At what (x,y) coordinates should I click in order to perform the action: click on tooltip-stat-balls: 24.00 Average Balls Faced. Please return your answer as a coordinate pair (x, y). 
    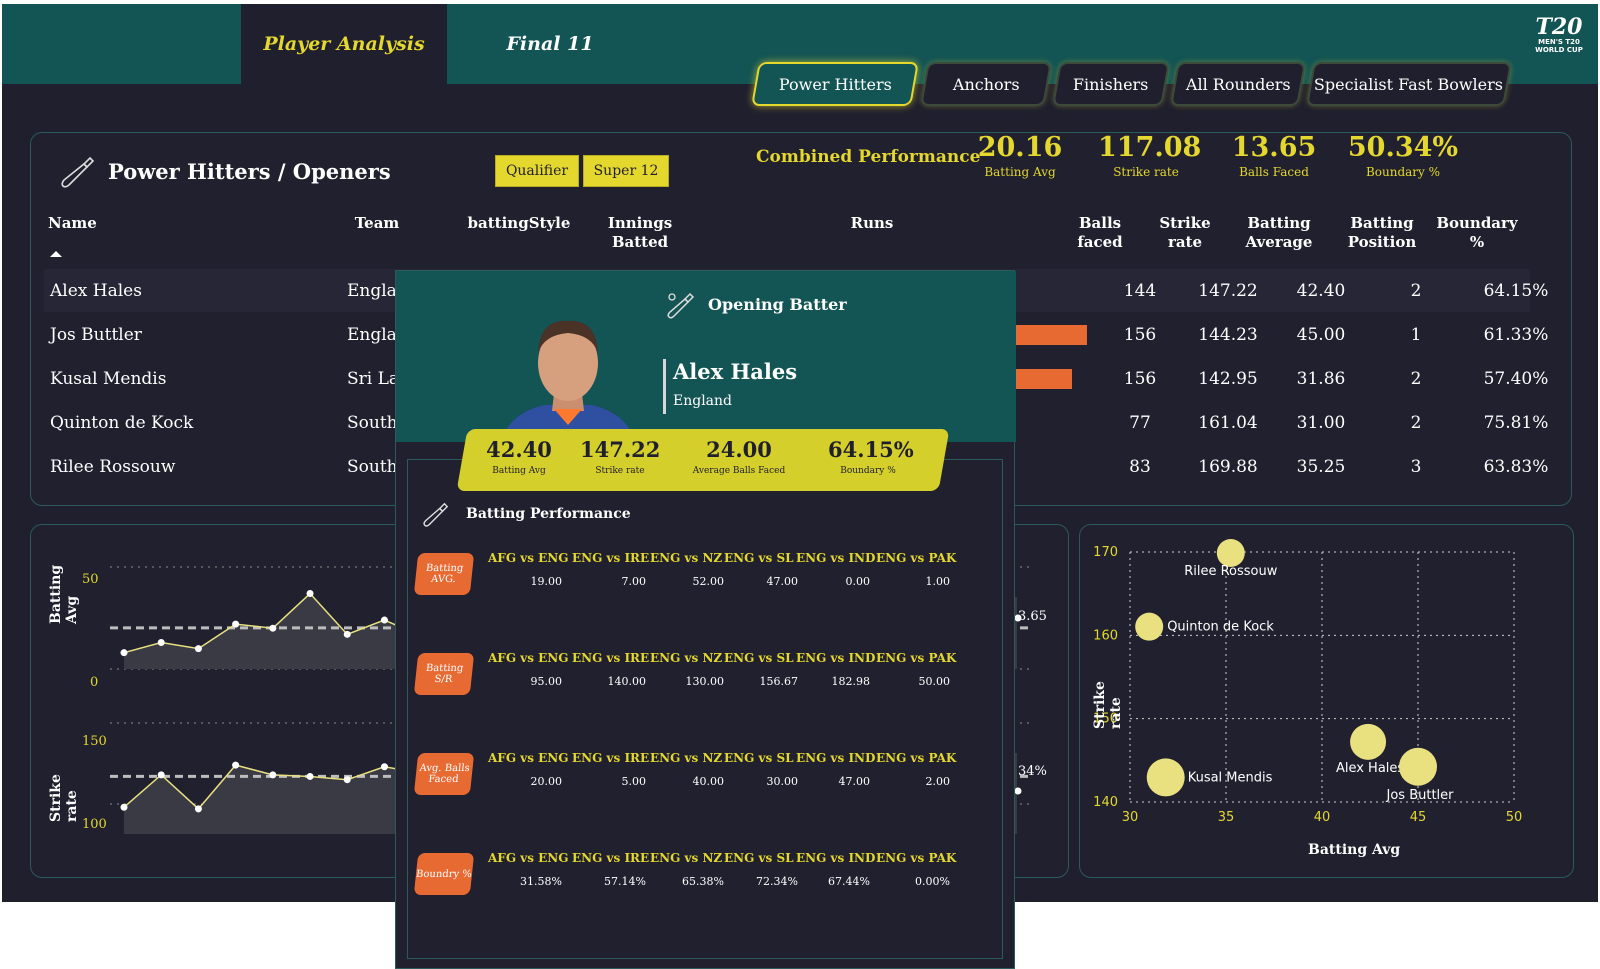
    Looking at the image, I should click on (739, 456).